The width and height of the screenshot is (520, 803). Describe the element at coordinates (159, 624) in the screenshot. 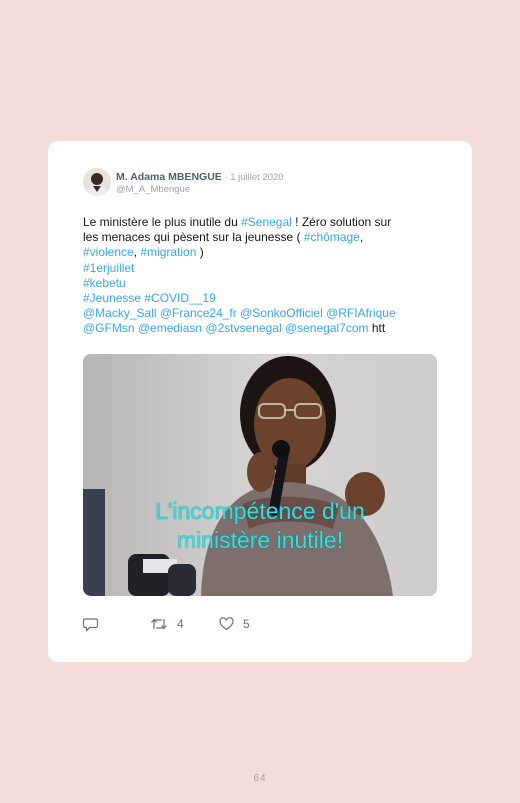

I see `retweet-icon` at that location.